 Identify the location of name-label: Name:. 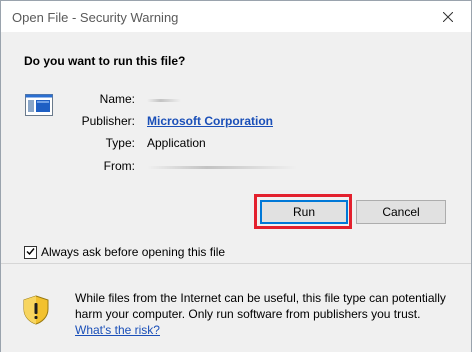
(117, 99).